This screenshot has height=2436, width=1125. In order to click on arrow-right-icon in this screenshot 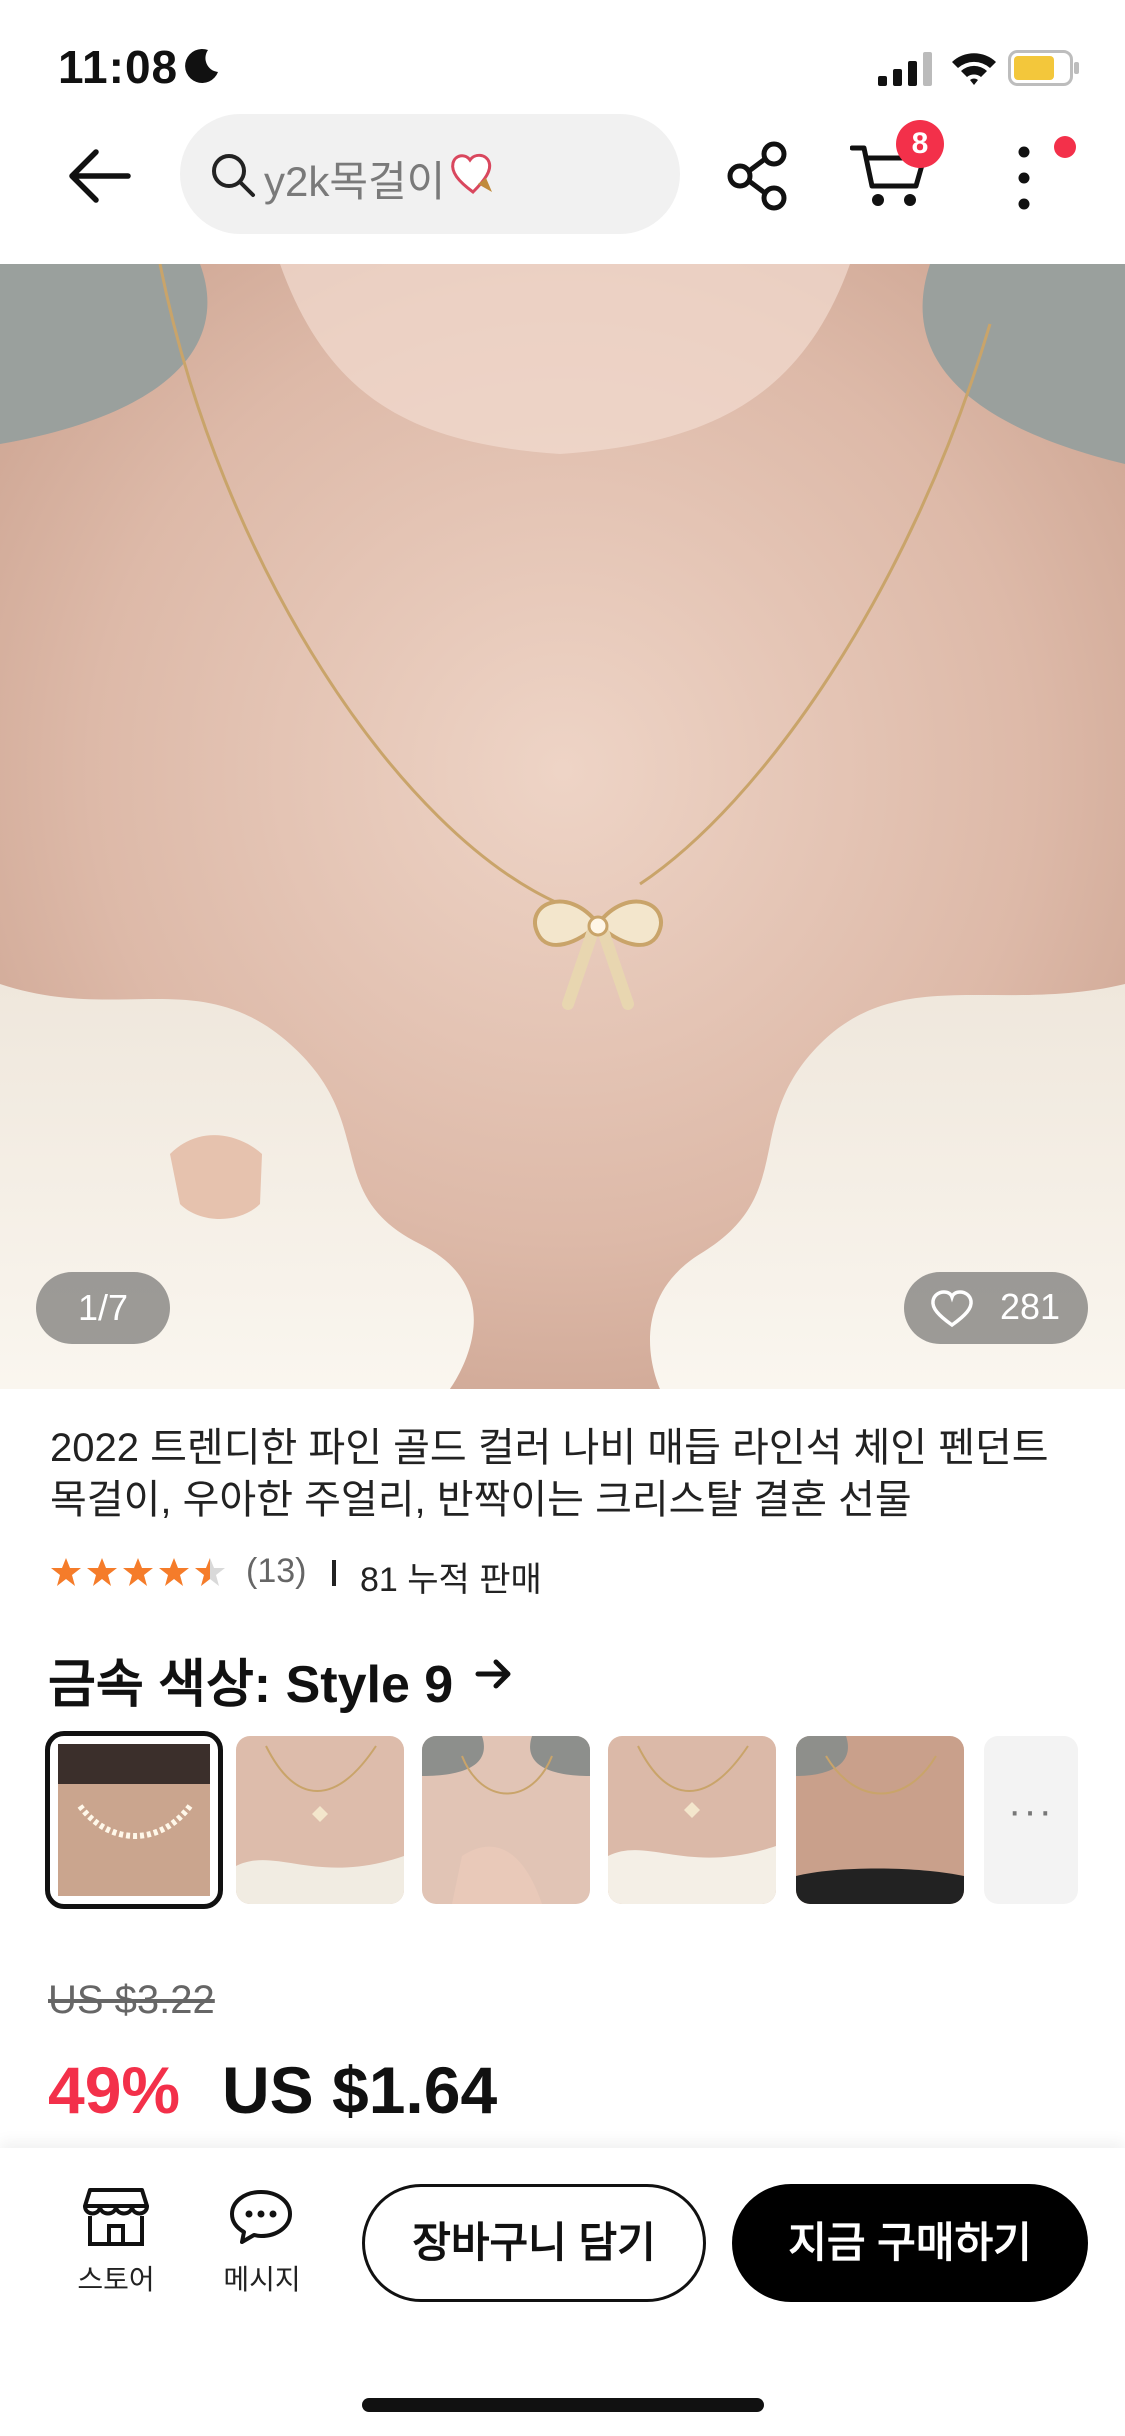, I will do `click(494, 1674)`.